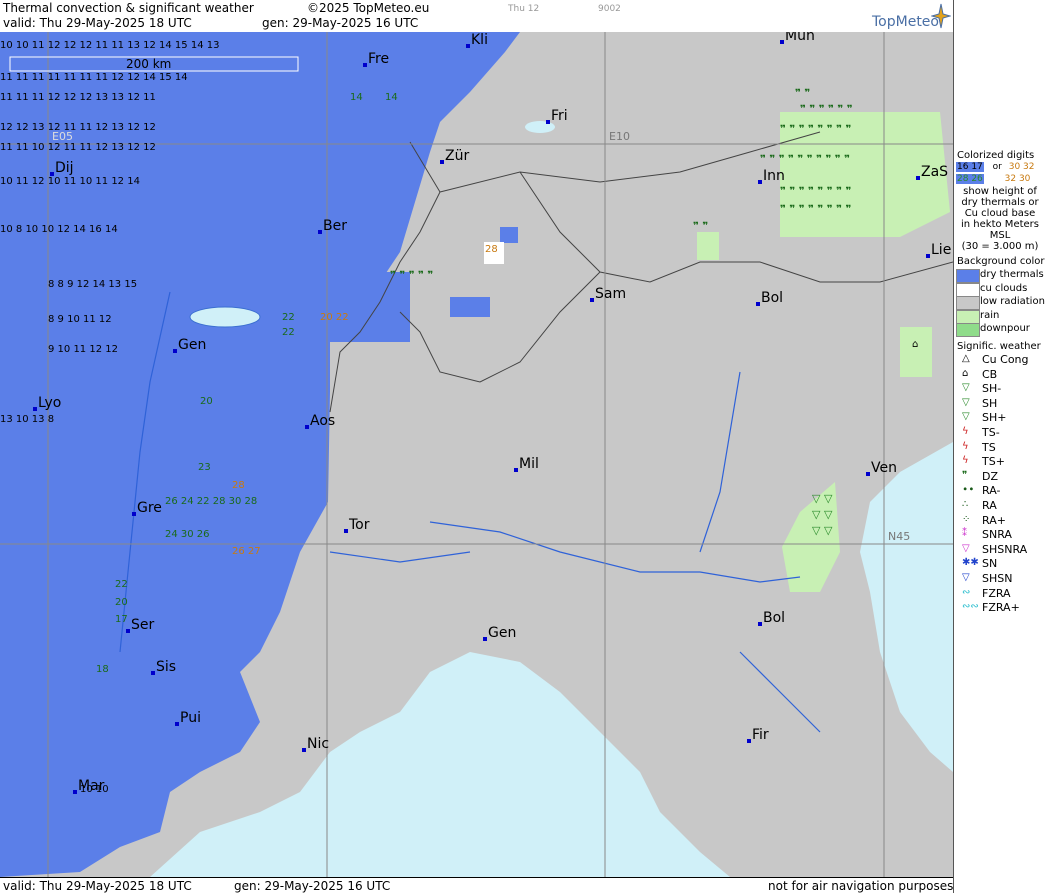 The image size is (1045, 894). I want to click on freezing-rain-icon: ∾, so click(966, 592).